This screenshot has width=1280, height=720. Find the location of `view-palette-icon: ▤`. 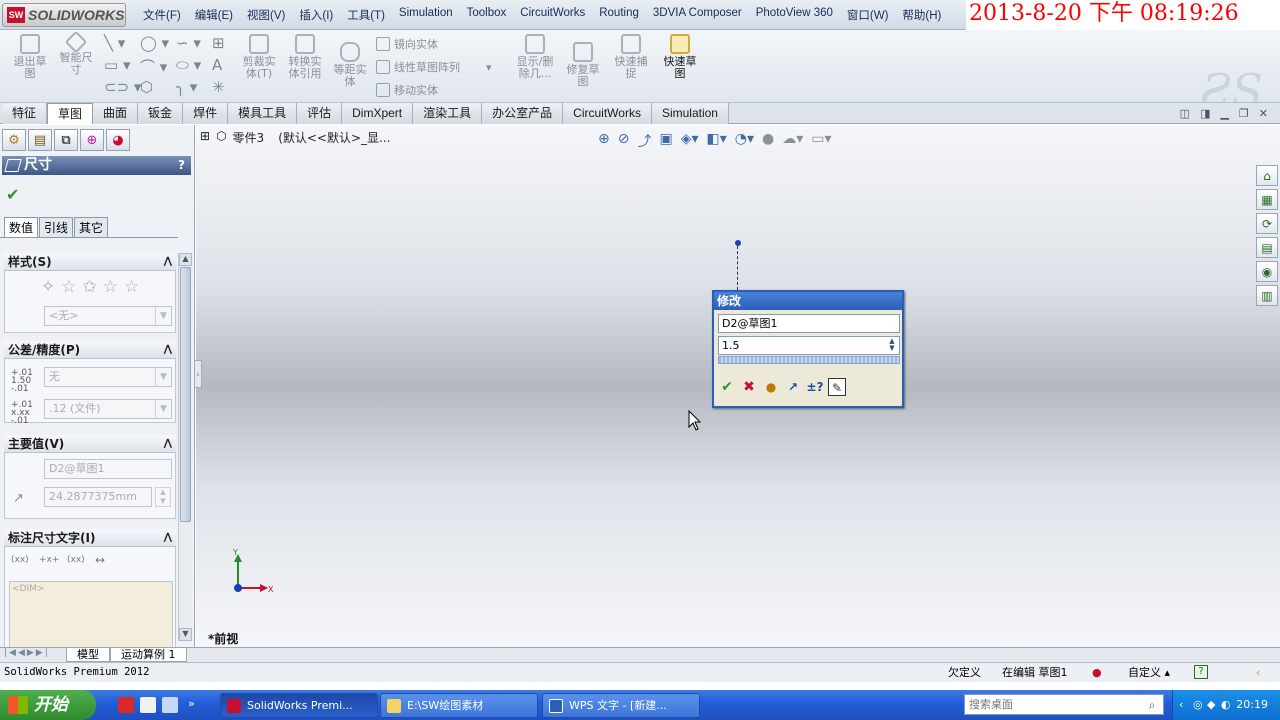

view-palette-icon: ▤ is located at coordinates (1267, 247).